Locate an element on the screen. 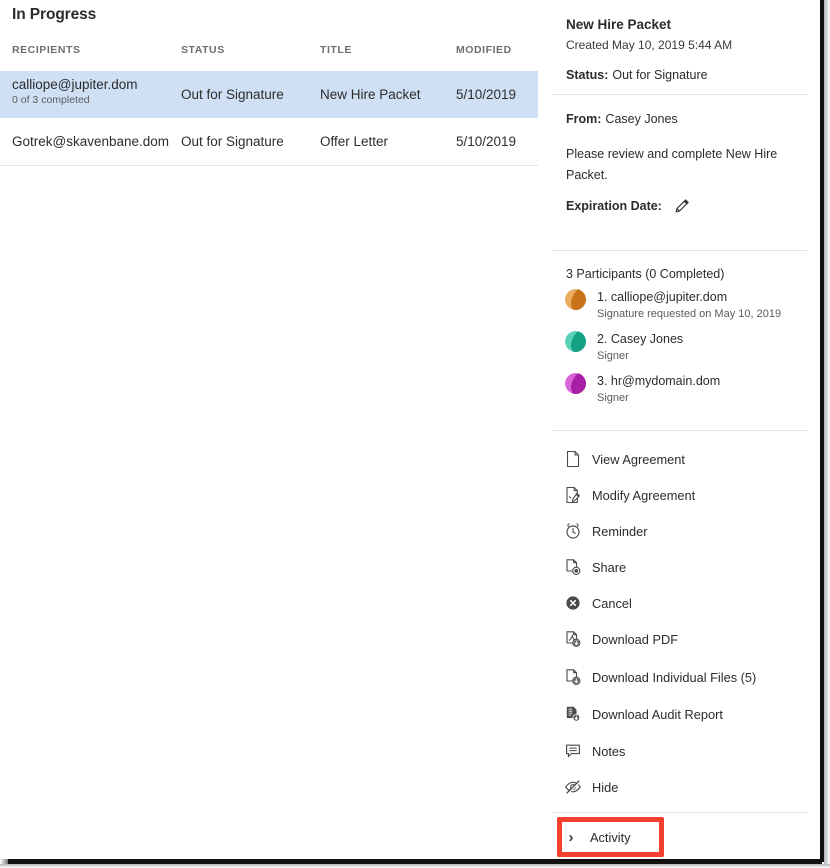 This screenshot has height=868, width=830. download-file-icon is located at coordinates (573, 677).